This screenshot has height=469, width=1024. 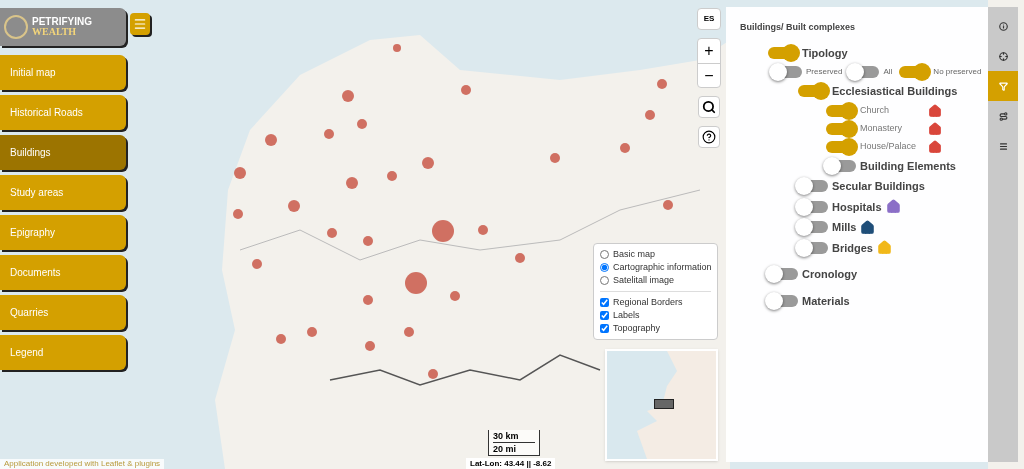 What do you see at coordinates (626, 315) in the screenshot?
I see `layer-label: Labels` at bounding box center [626, 315].